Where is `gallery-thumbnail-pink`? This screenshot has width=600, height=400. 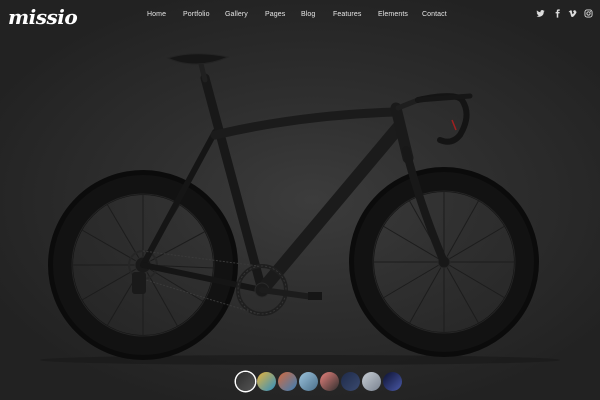 gallery-thumbnail-pink is located at coordinates (329, 381).